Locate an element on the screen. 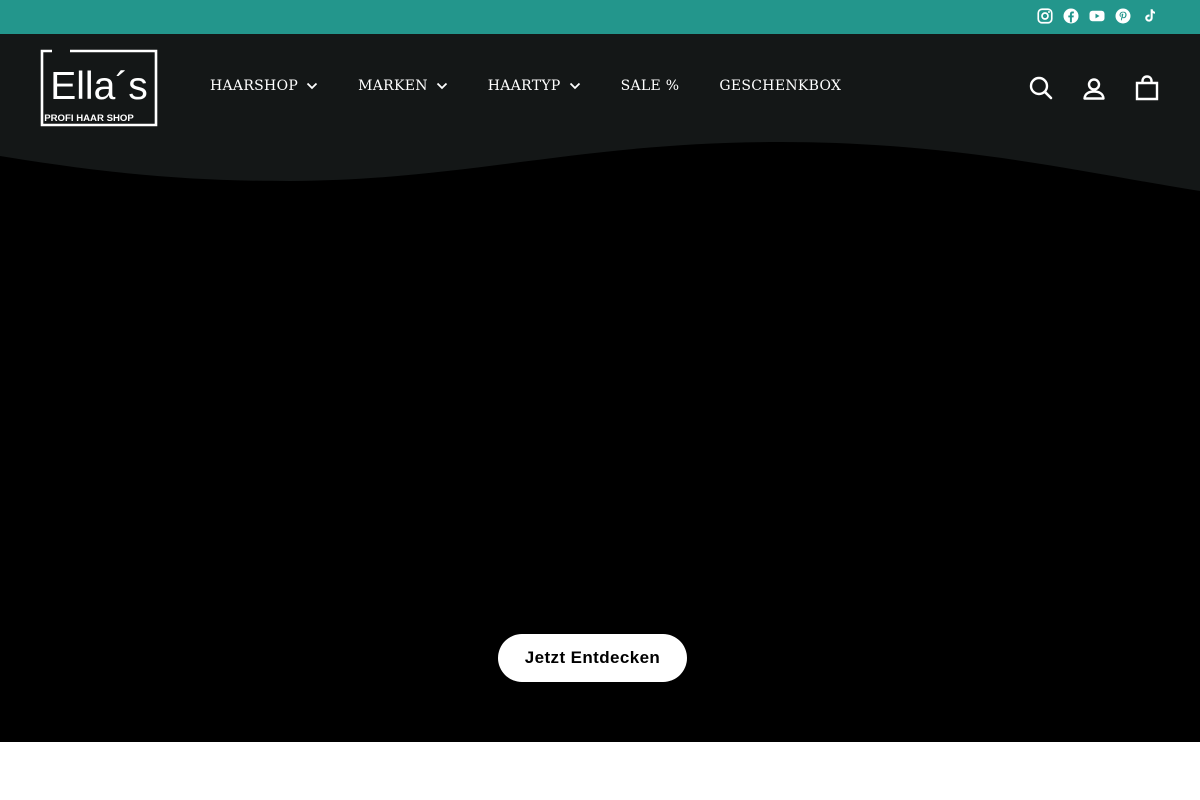  social-links is located at coordinates (1097, 16).